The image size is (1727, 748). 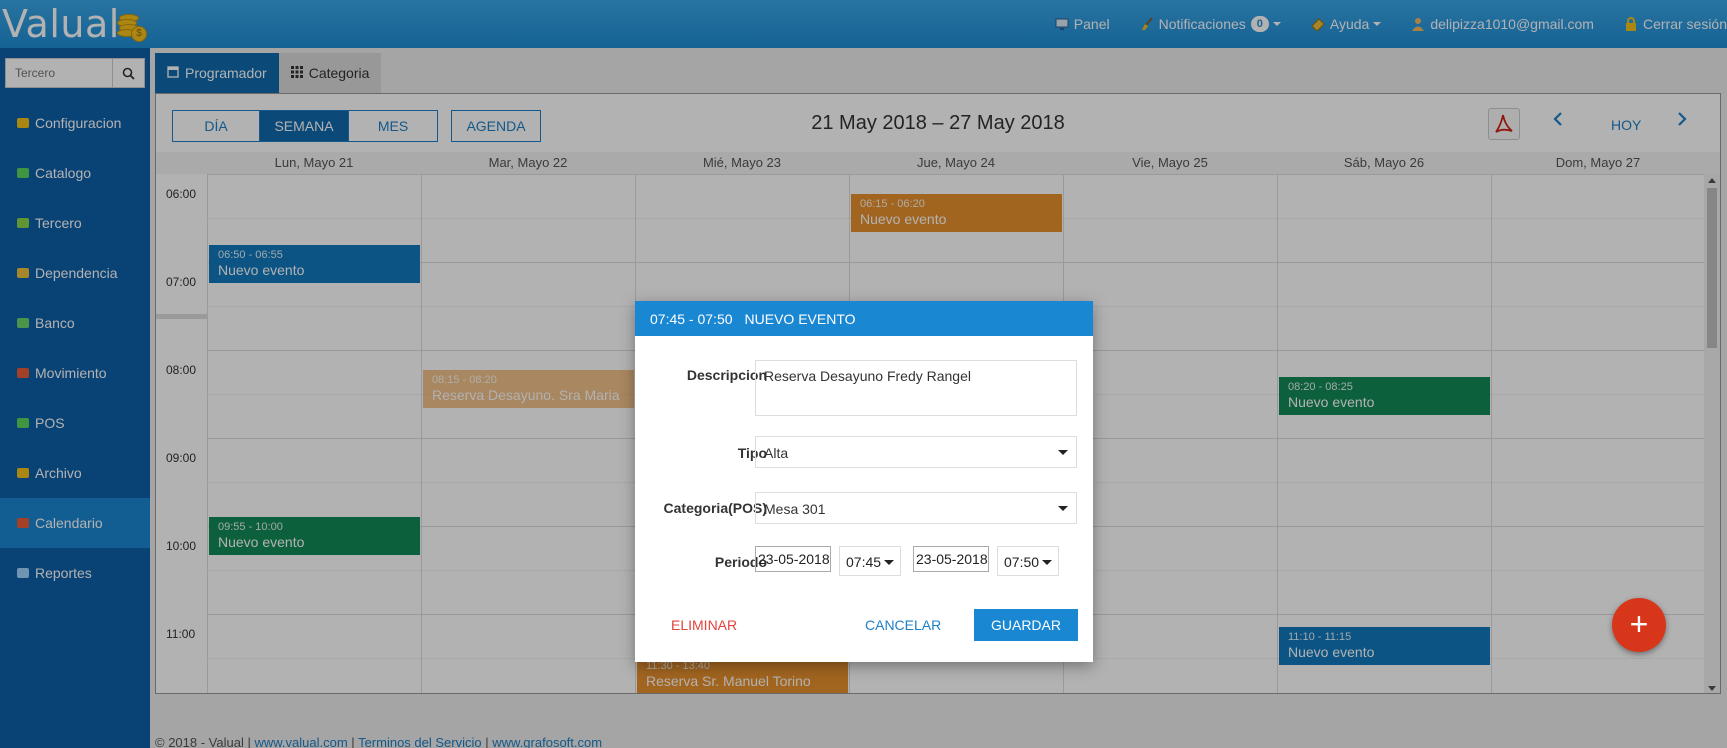 I want to click on periodo-label: Periodo, so click(x=740, y=562).